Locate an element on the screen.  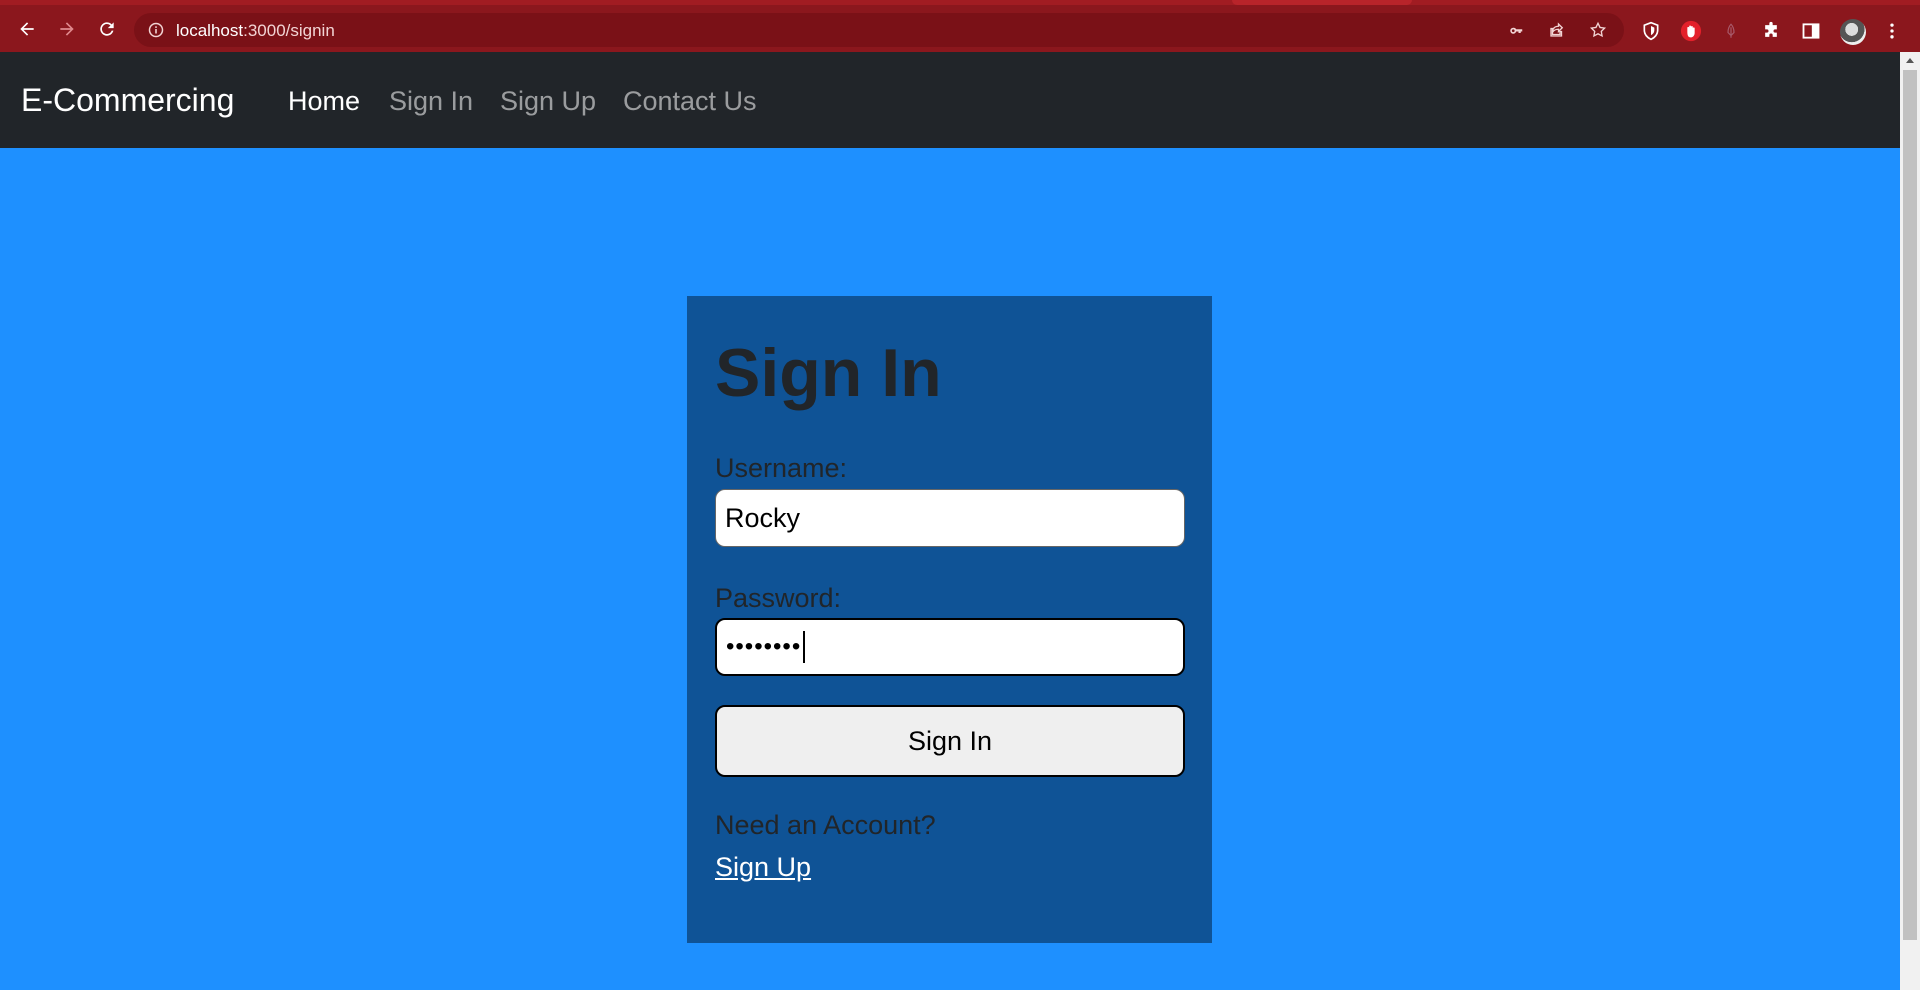
key-icon is located at coordinates (1517, 30).